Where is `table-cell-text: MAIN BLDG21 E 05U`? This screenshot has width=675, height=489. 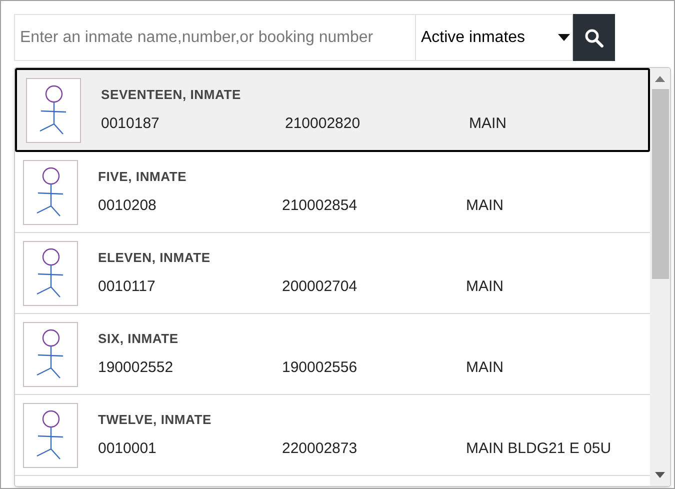
table-cell-text: MAIN BLDG21 E 05U is located at coordinates (539, 448).